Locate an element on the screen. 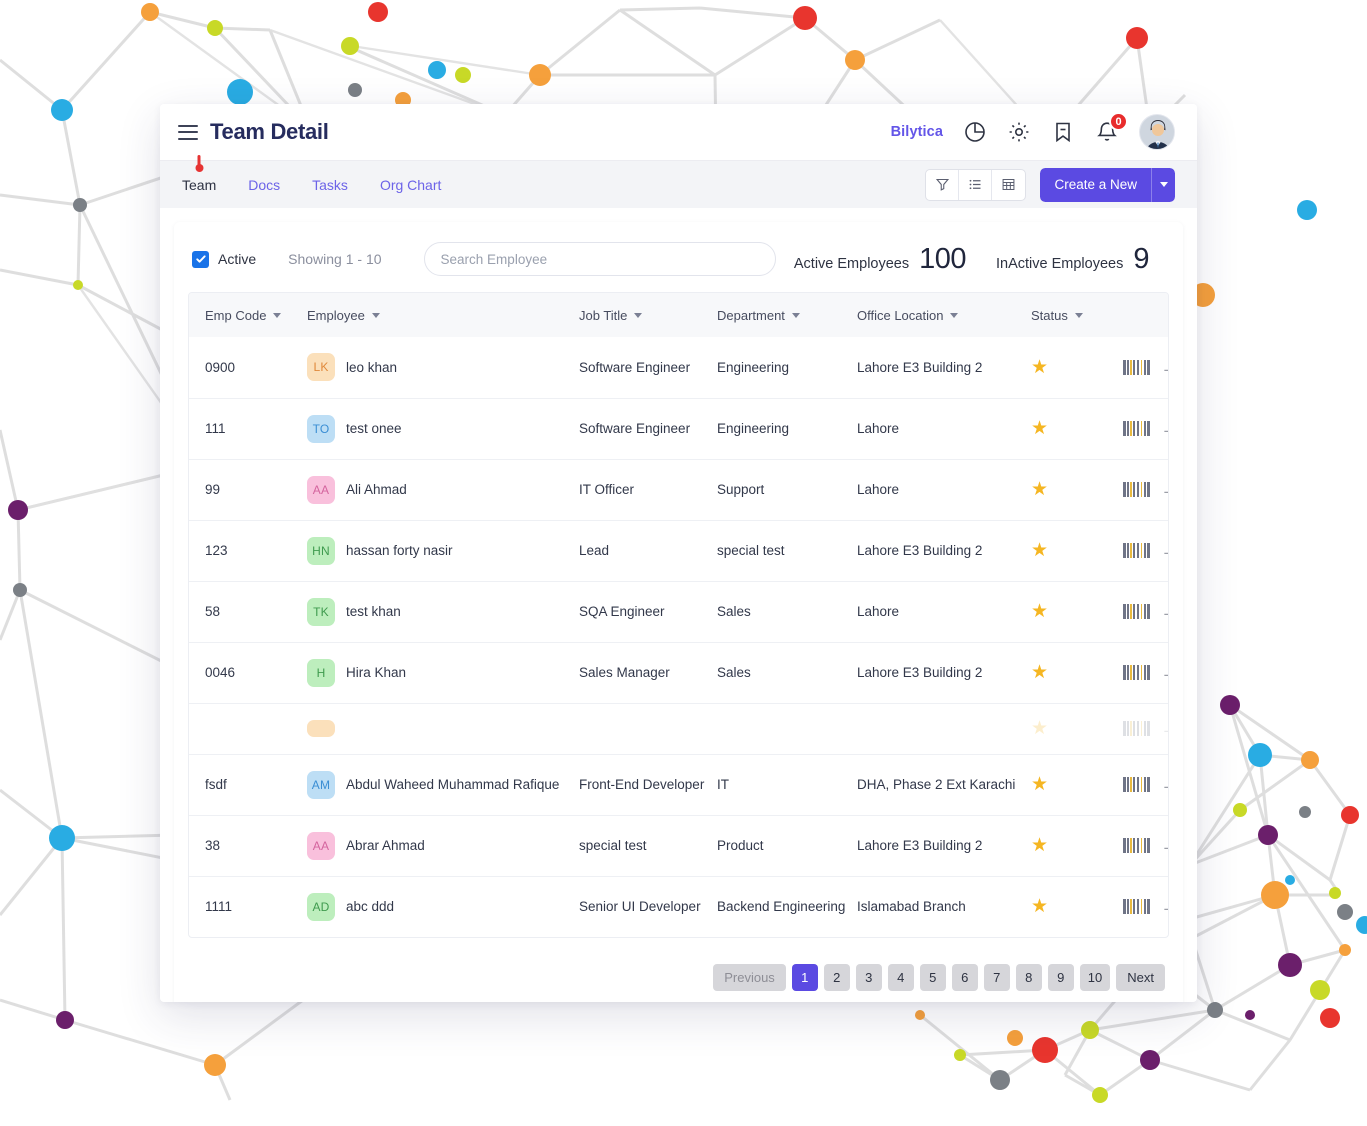 This screenshot has width=1367, height=1126. pagination-page-5: 5 is located at coordinates (932, 977).